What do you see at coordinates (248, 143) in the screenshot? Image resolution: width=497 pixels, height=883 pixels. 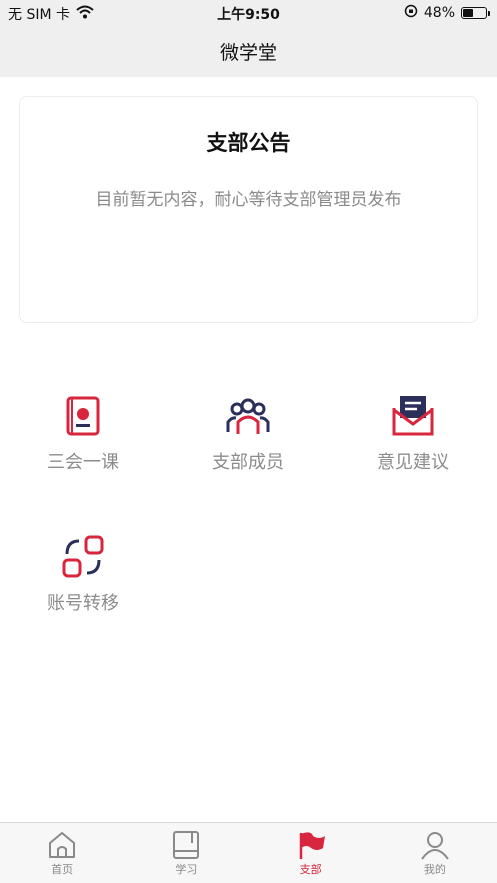 I see `notice-title: 支部公告` at bounding box center [248, 143].